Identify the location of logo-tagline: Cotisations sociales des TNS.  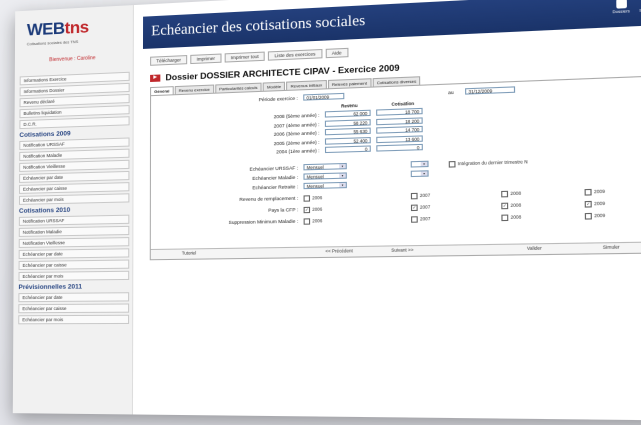
(52, 42).